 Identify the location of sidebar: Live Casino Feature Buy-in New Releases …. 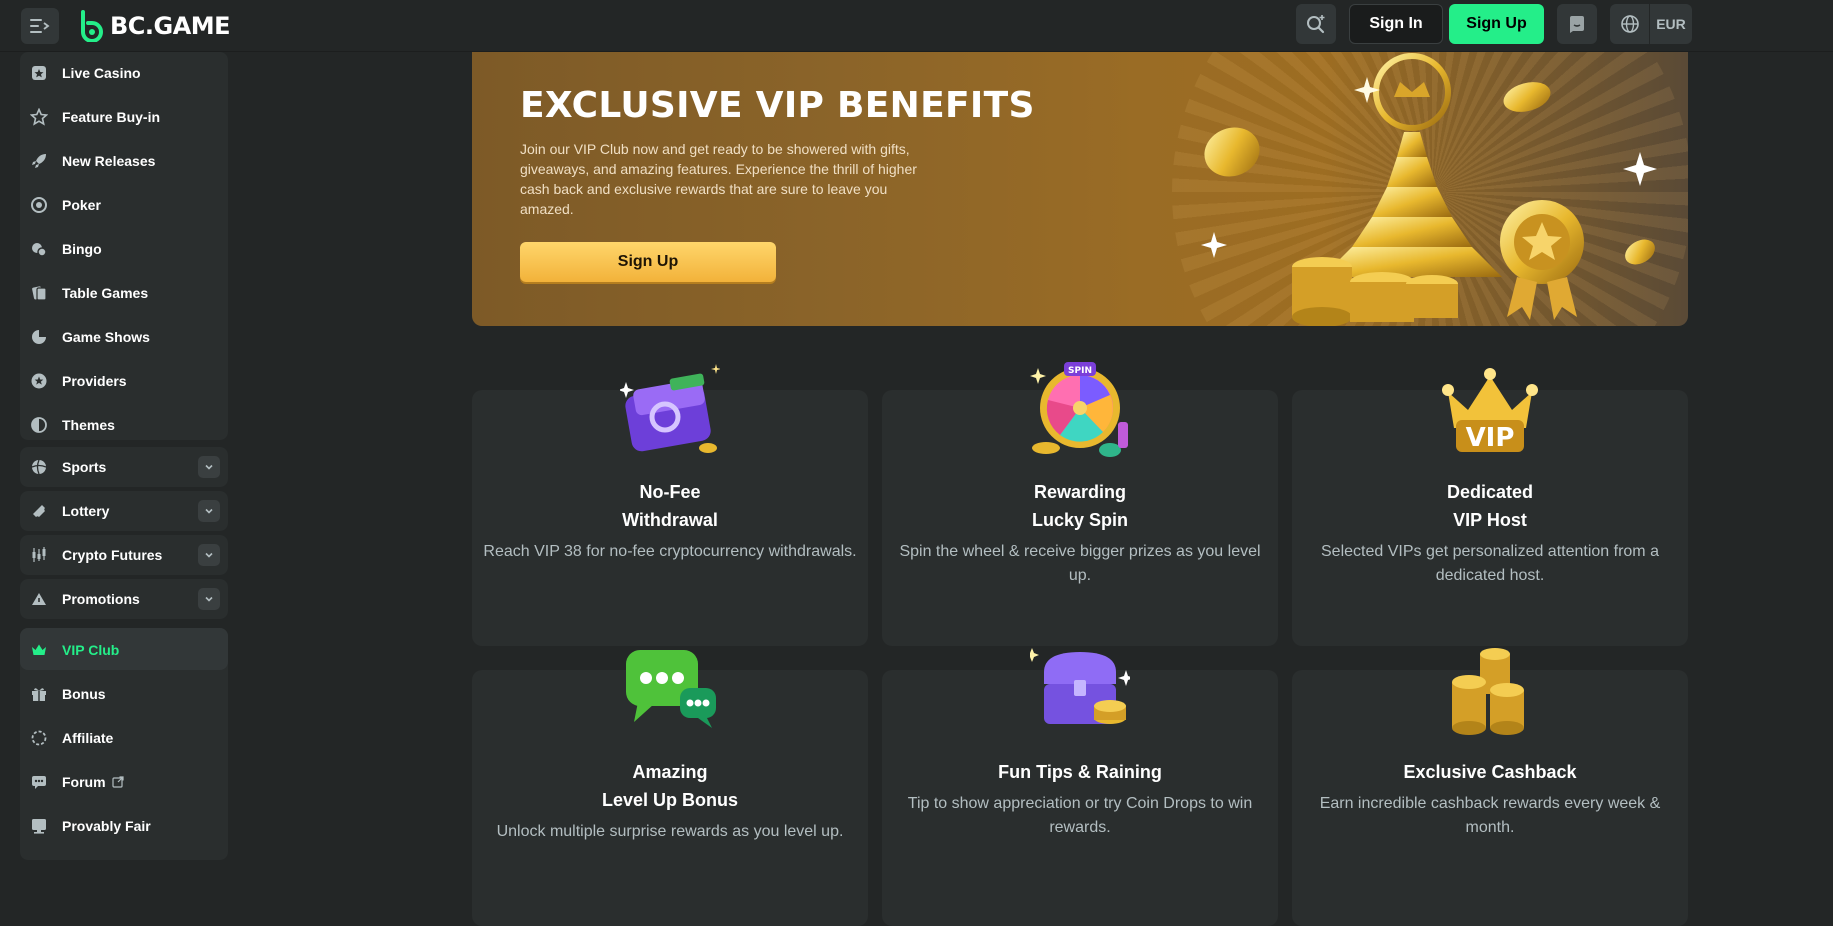
(121, 455).